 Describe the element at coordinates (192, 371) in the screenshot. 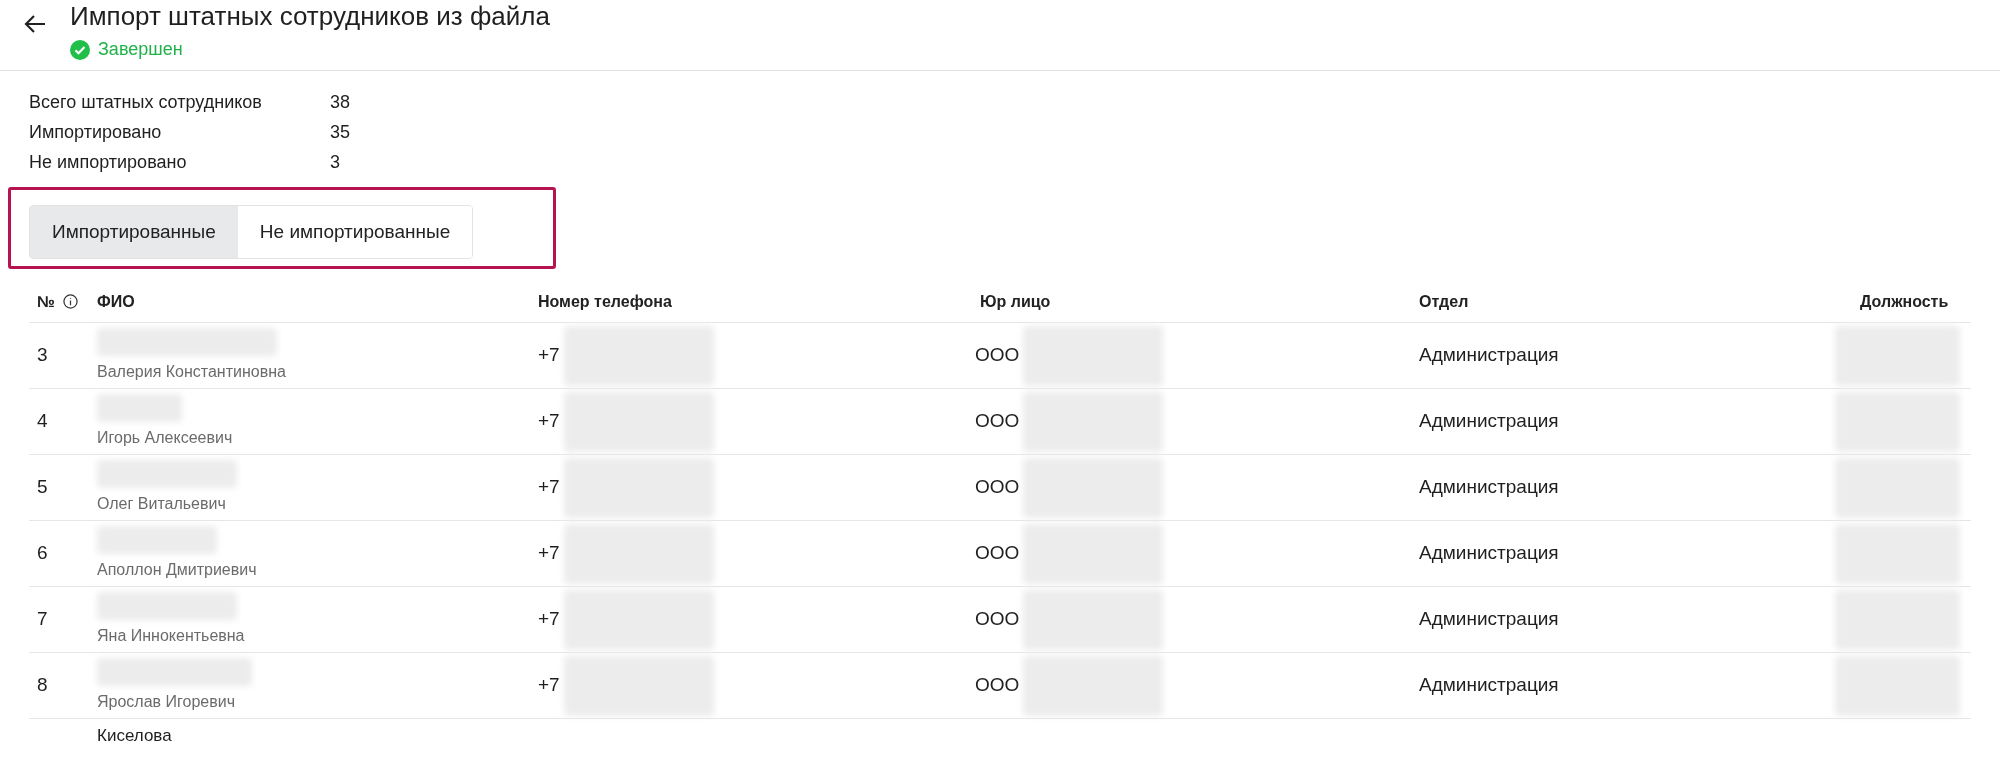

I see `employee-name: Валерия Константиновна` at that location.